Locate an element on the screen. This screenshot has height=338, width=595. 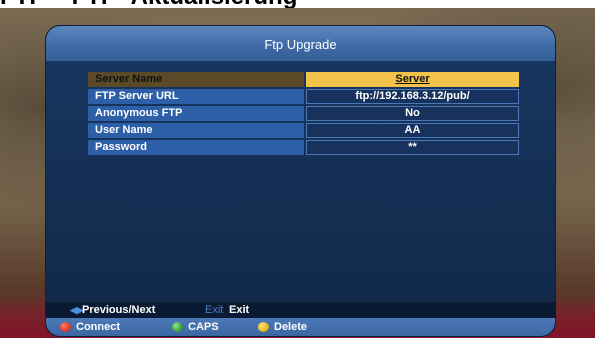
caps-button: CAPS is located at coordinates (203, 327).